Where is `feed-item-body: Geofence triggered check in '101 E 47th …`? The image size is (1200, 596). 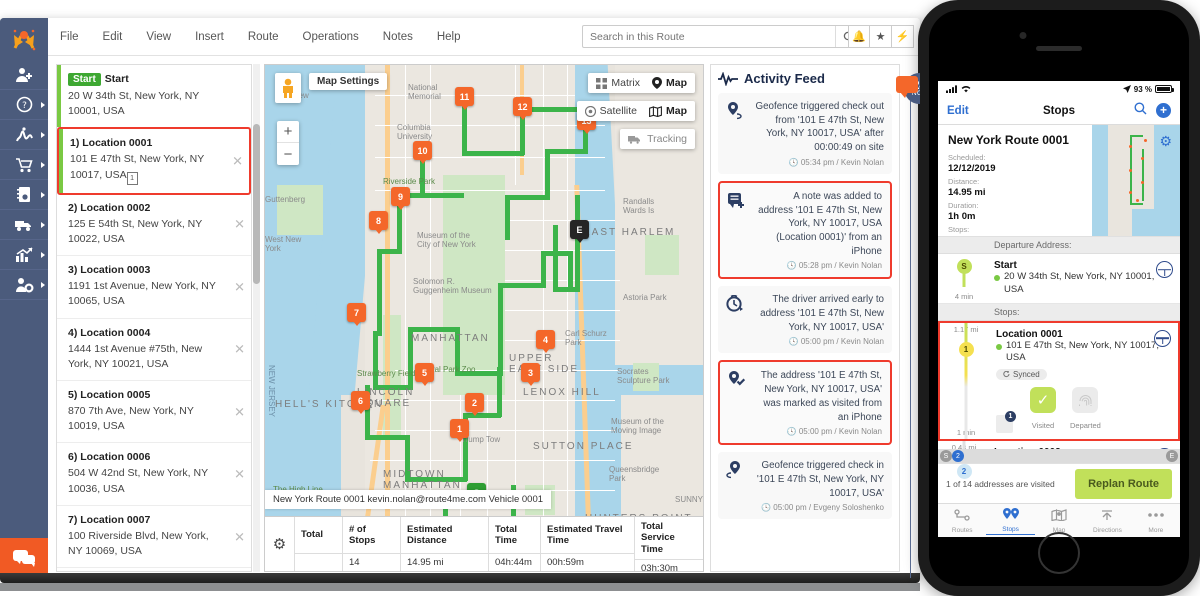
feed-item-body: Geofence triggered check in '101 E 47th … is located at coordinates (819, 485).